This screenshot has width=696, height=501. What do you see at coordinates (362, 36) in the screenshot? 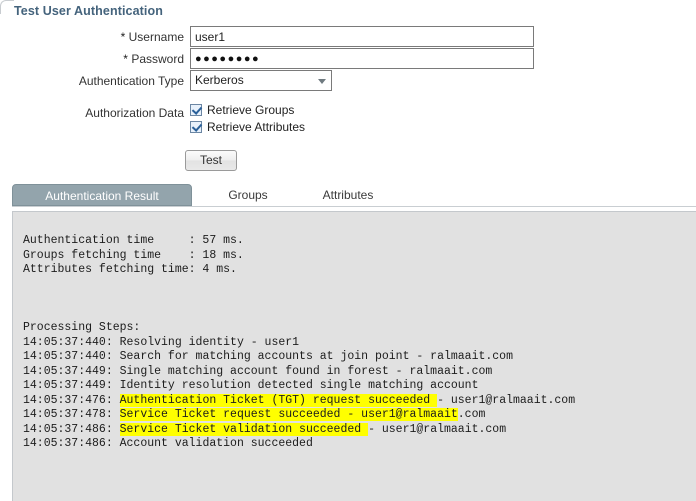
I see `username-input` at bounding box center [362, 36].